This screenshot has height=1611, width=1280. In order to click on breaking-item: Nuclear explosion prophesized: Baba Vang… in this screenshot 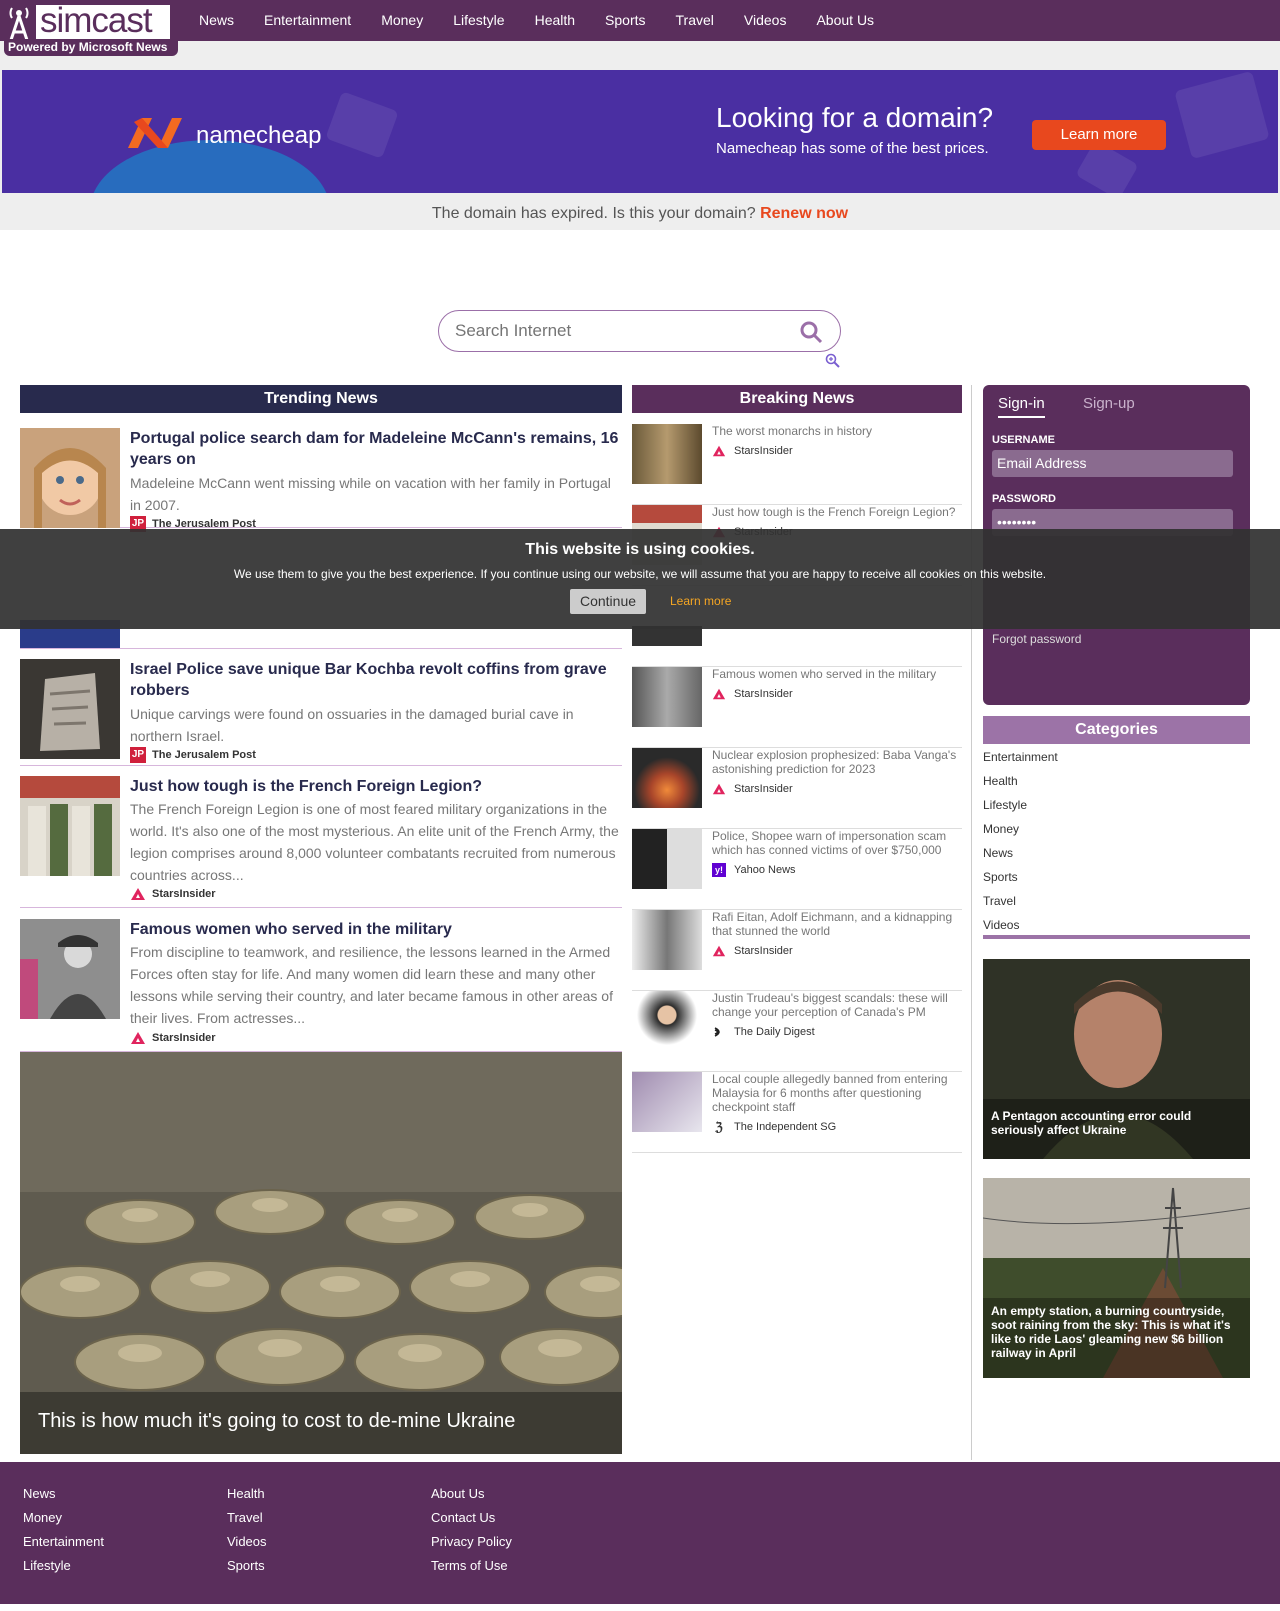, I will do `click(797, 788)`.